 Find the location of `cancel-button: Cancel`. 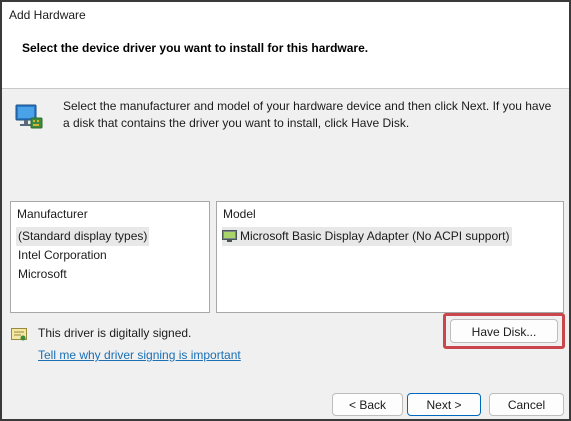

cancel-button: Cancel is located at coordinates (526, 404).